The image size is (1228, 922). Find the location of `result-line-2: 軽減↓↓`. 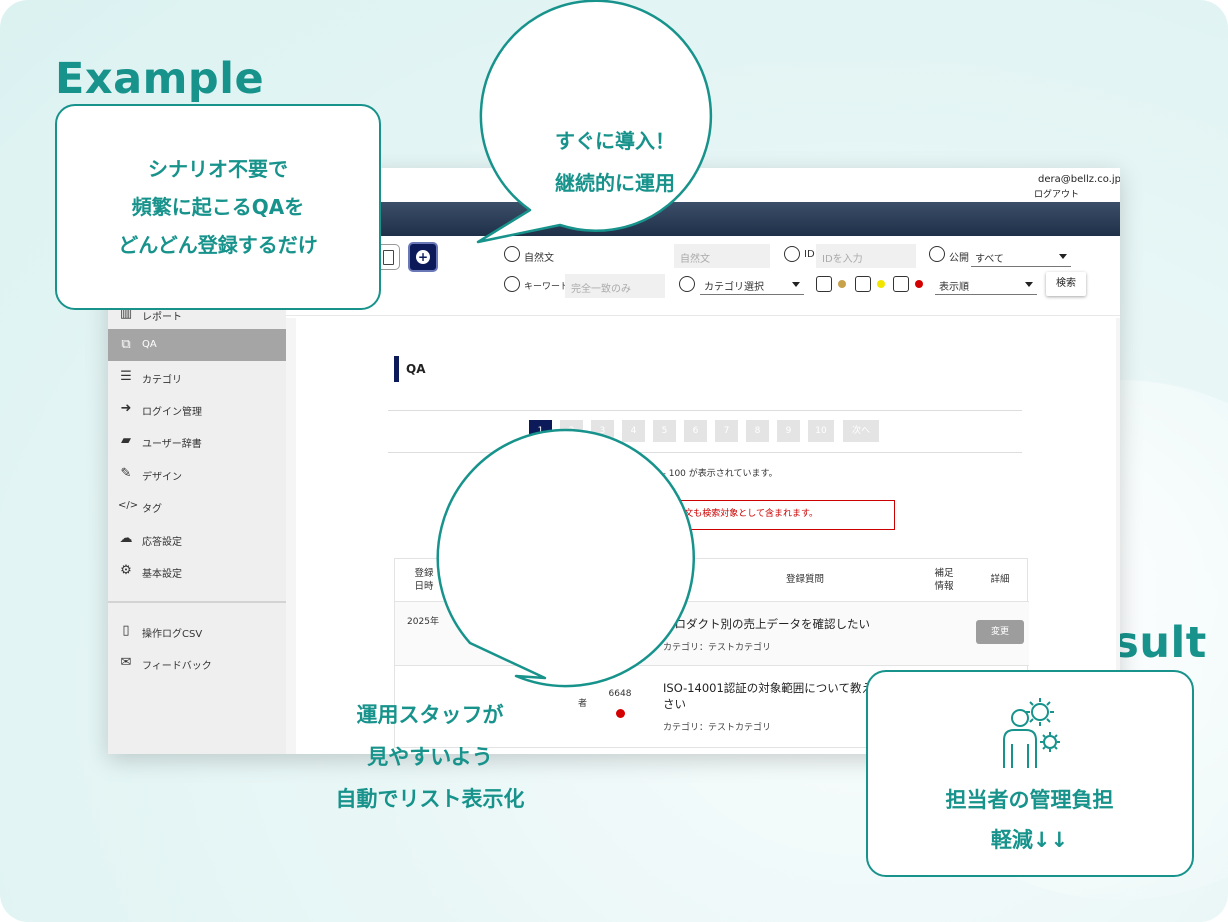

result-line-2: 軽減↓↓ is located at coordinates (1029, 840).